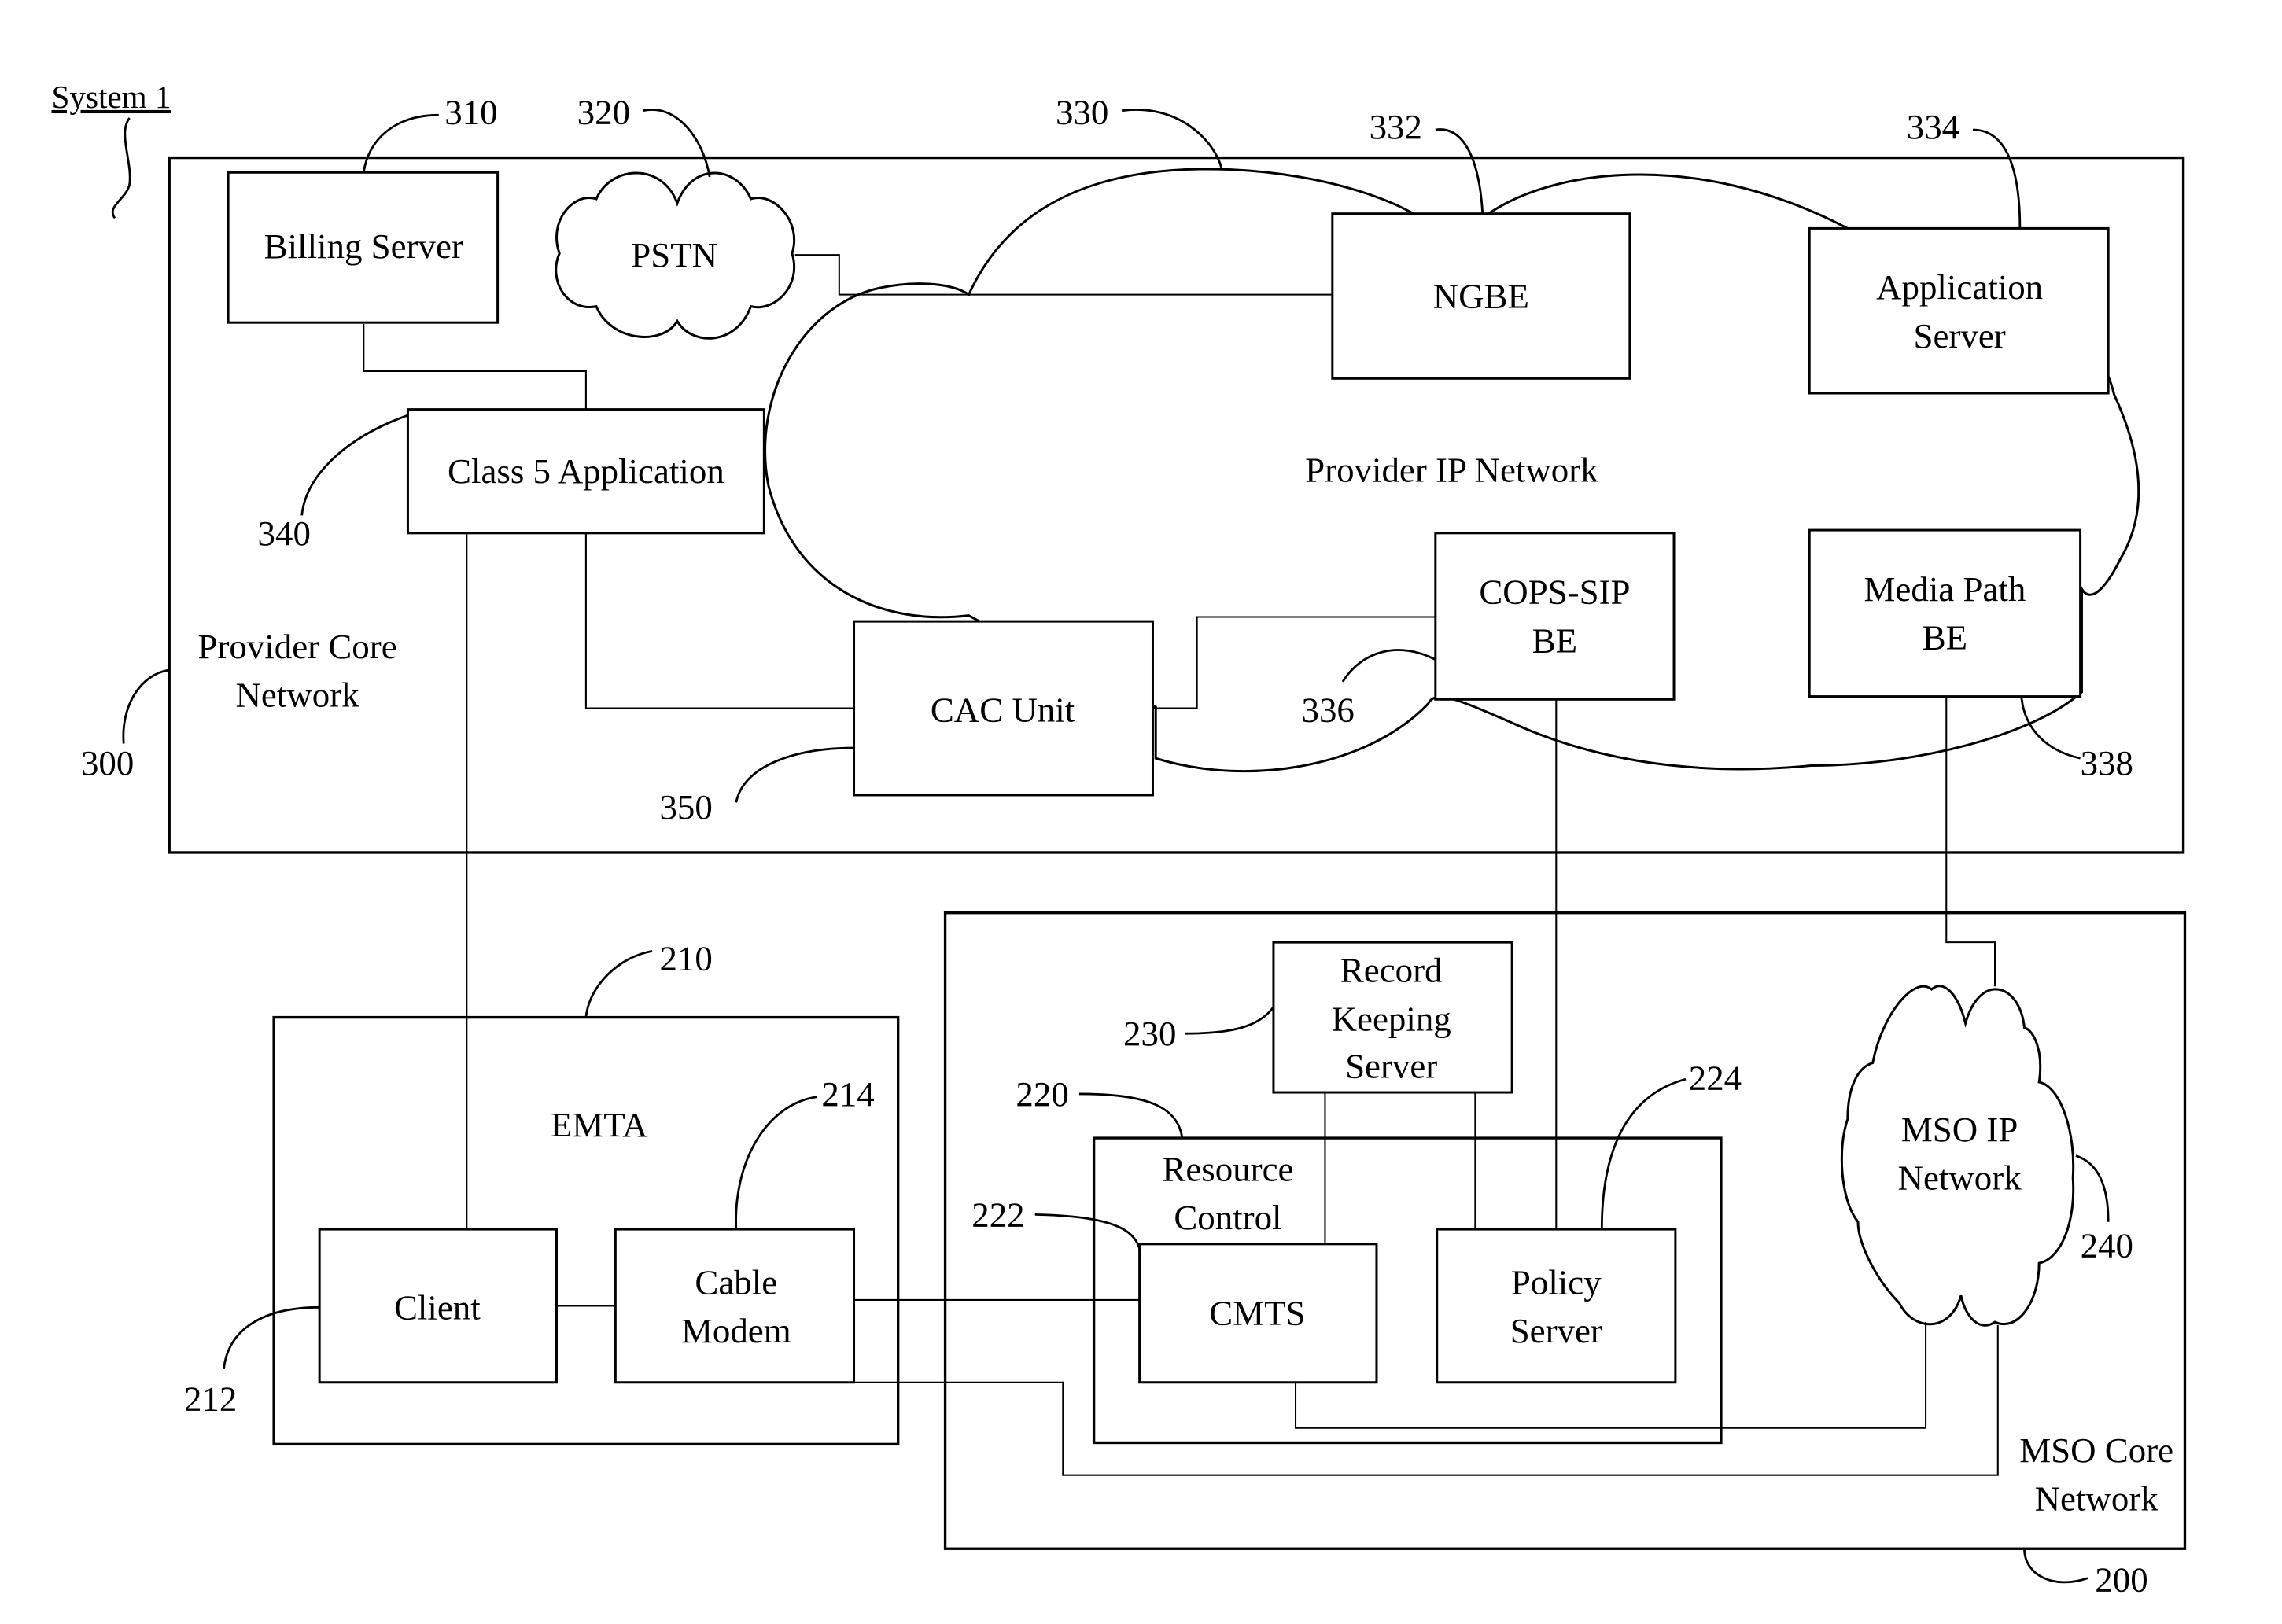  Describe the element at coordinates (1257, 1313) in the screenshot. I see `cmts-label: CMTS` at that location.